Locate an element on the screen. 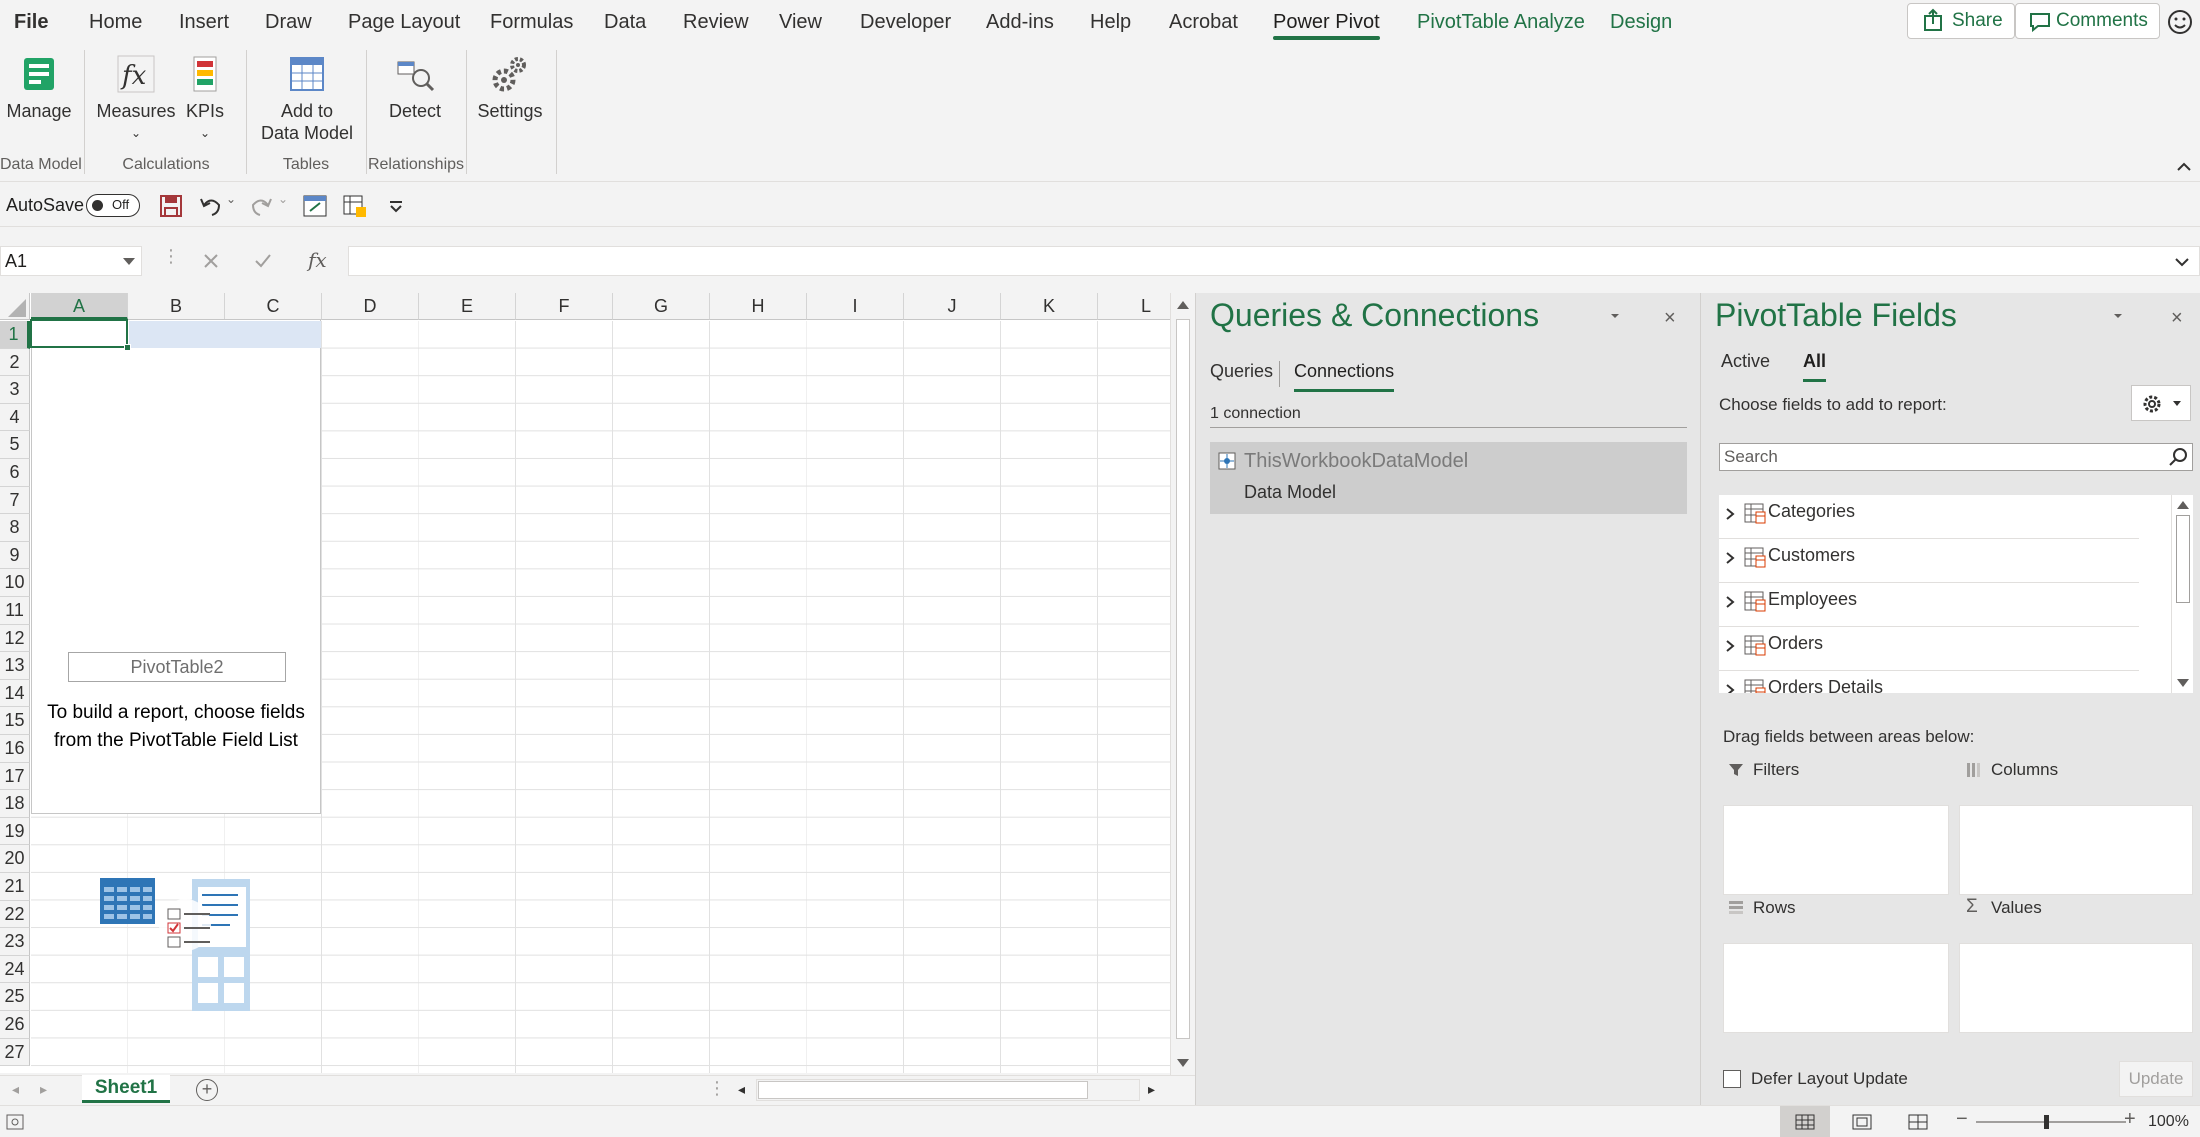  row-header-14: 14 is located at coordinates (15, 693).